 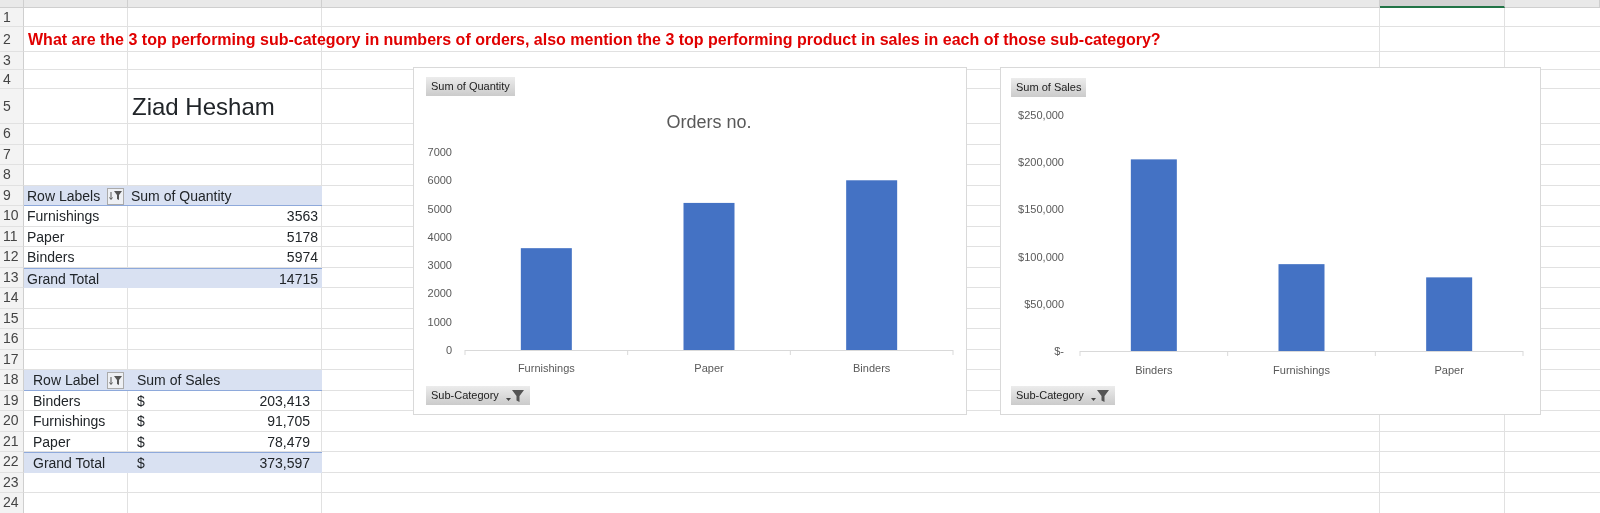 What do you see at coordinates (12, 39) in the screenshot?
I see `row-number: 2` at bounding box center [12, 39].